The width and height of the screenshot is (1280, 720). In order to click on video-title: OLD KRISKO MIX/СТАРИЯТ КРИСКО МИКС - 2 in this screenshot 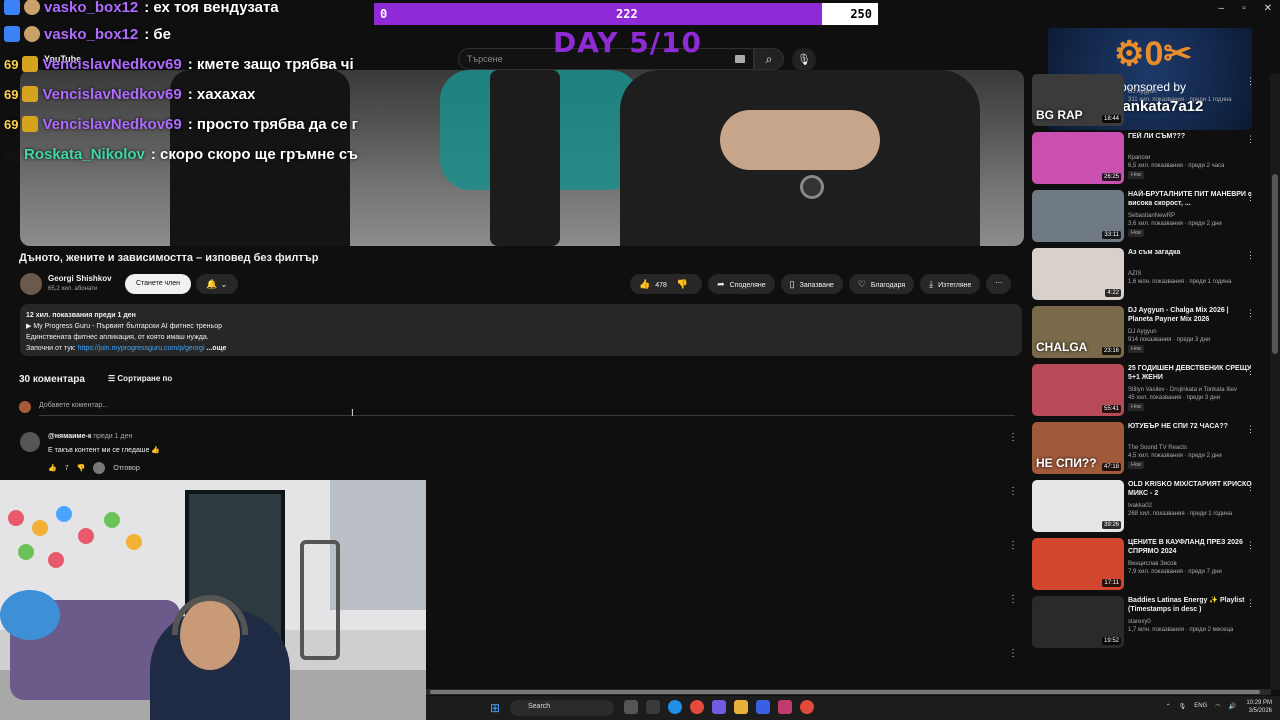, I will do `click(1191, 489)`.